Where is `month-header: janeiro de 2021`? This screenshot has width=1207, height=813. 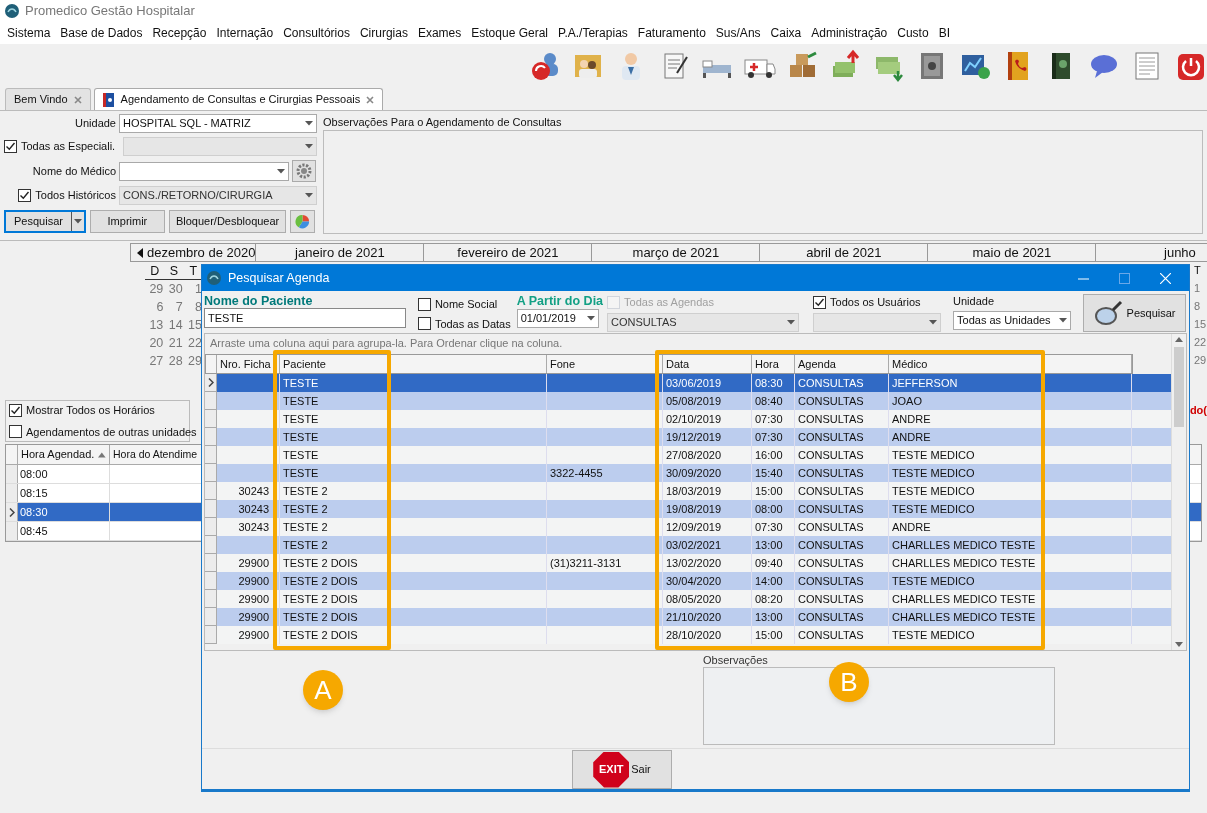 month-header: janeiro de 2021 is located at coordinates (340, 252).